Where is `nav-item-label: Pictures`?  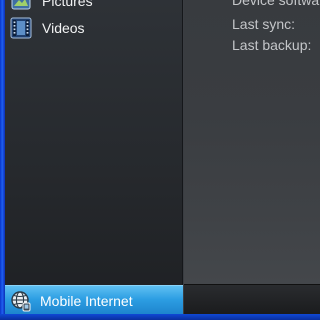 nav-item-label: Pictures is located at coordinates (67, 4).